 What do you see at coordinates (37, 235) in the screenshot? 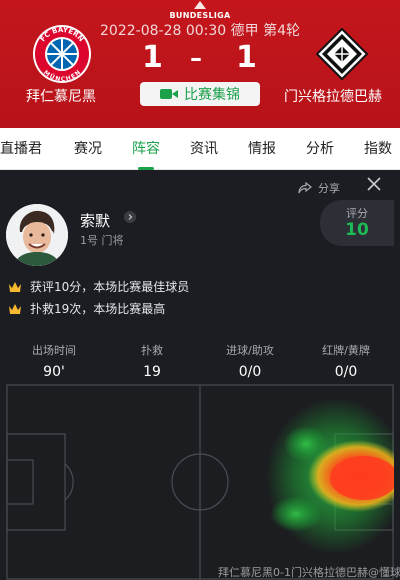
I see `player-avatar` at bounding box center [37, 235].